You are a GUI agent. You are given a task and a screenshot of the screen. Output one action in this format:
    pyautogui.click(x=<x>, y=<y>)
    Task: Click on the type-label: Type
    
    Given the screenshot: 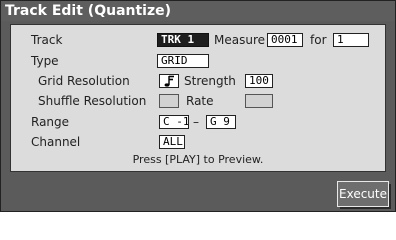 What is the action you would take?
    pyautogui.click(x=45, y=61)
    